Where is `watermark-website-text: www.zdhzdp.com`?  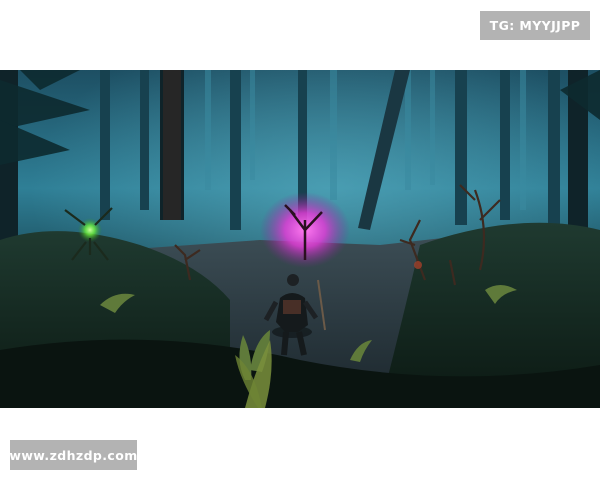
watermark-website-text: www.zdhzdp.com is located at coordinates (73, 455).